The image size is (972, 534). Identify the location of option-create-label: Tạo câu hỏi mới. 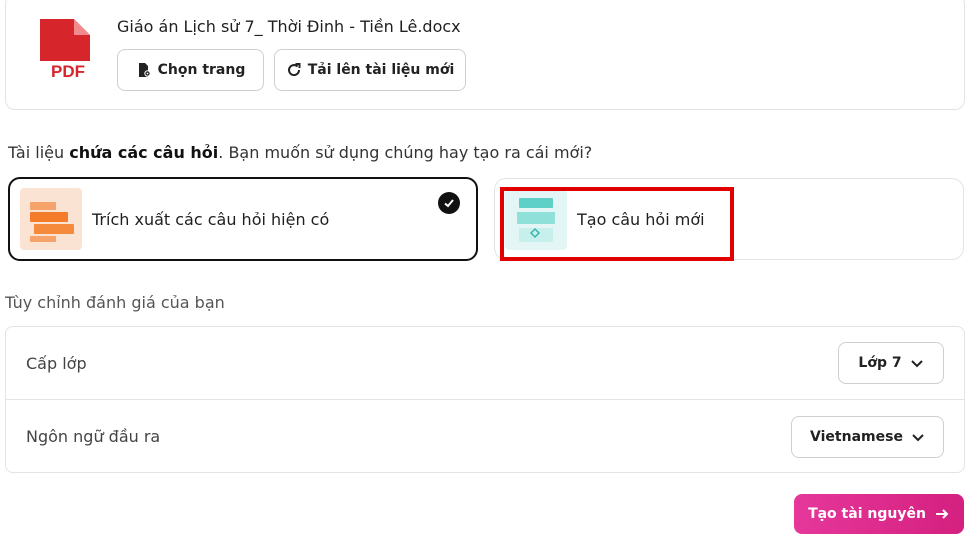
(641, 219).